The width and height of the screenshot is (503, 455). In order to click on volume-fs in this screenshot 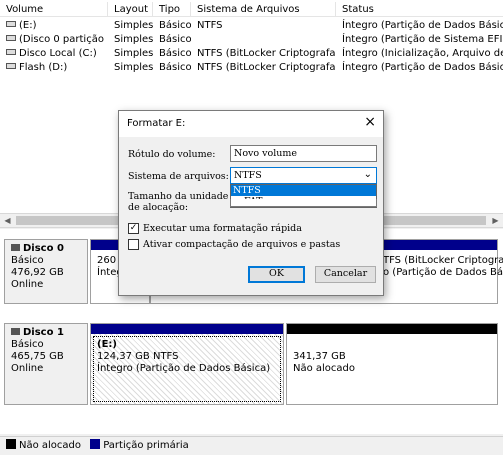, I will do `click(263, 39)`.